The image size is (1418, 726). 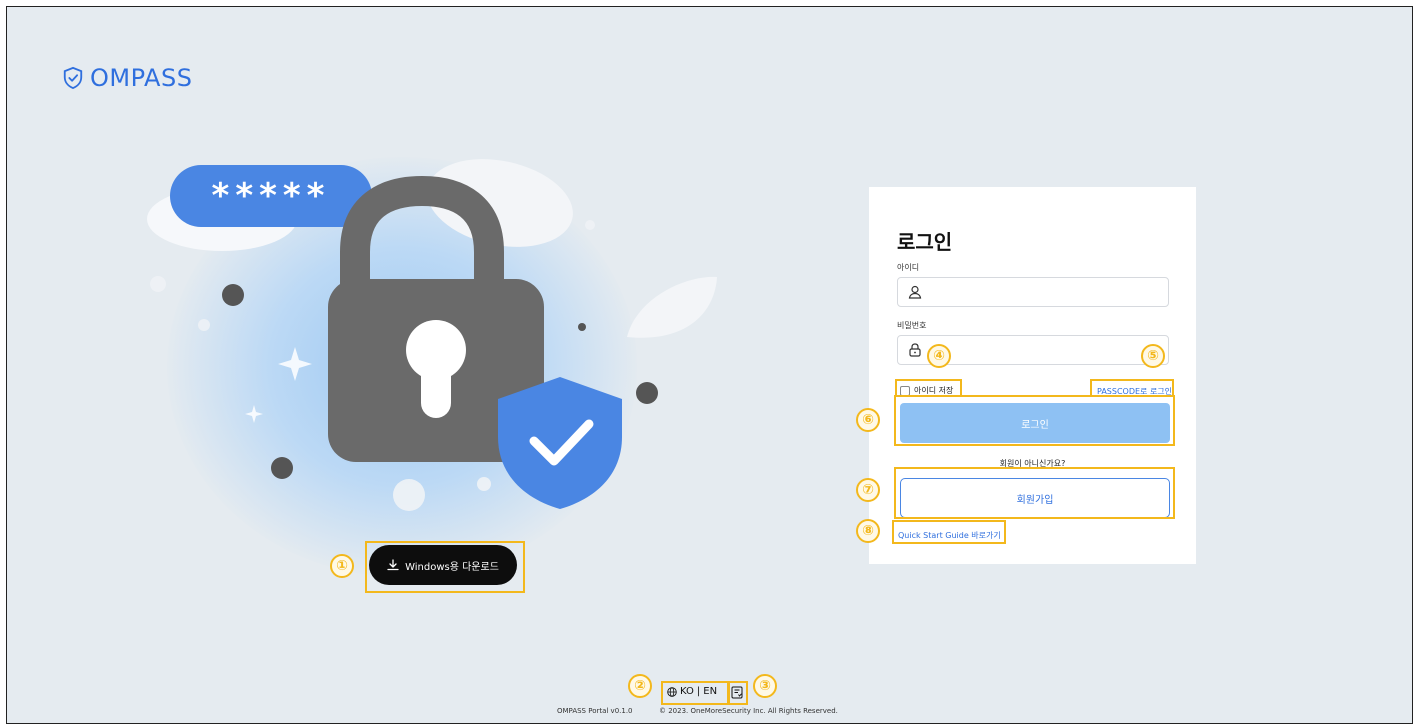 What do you see at coordinates (868, 420) in the screenshot?
I see `annotation-6: ⑥` at bounding box center [868, 420].